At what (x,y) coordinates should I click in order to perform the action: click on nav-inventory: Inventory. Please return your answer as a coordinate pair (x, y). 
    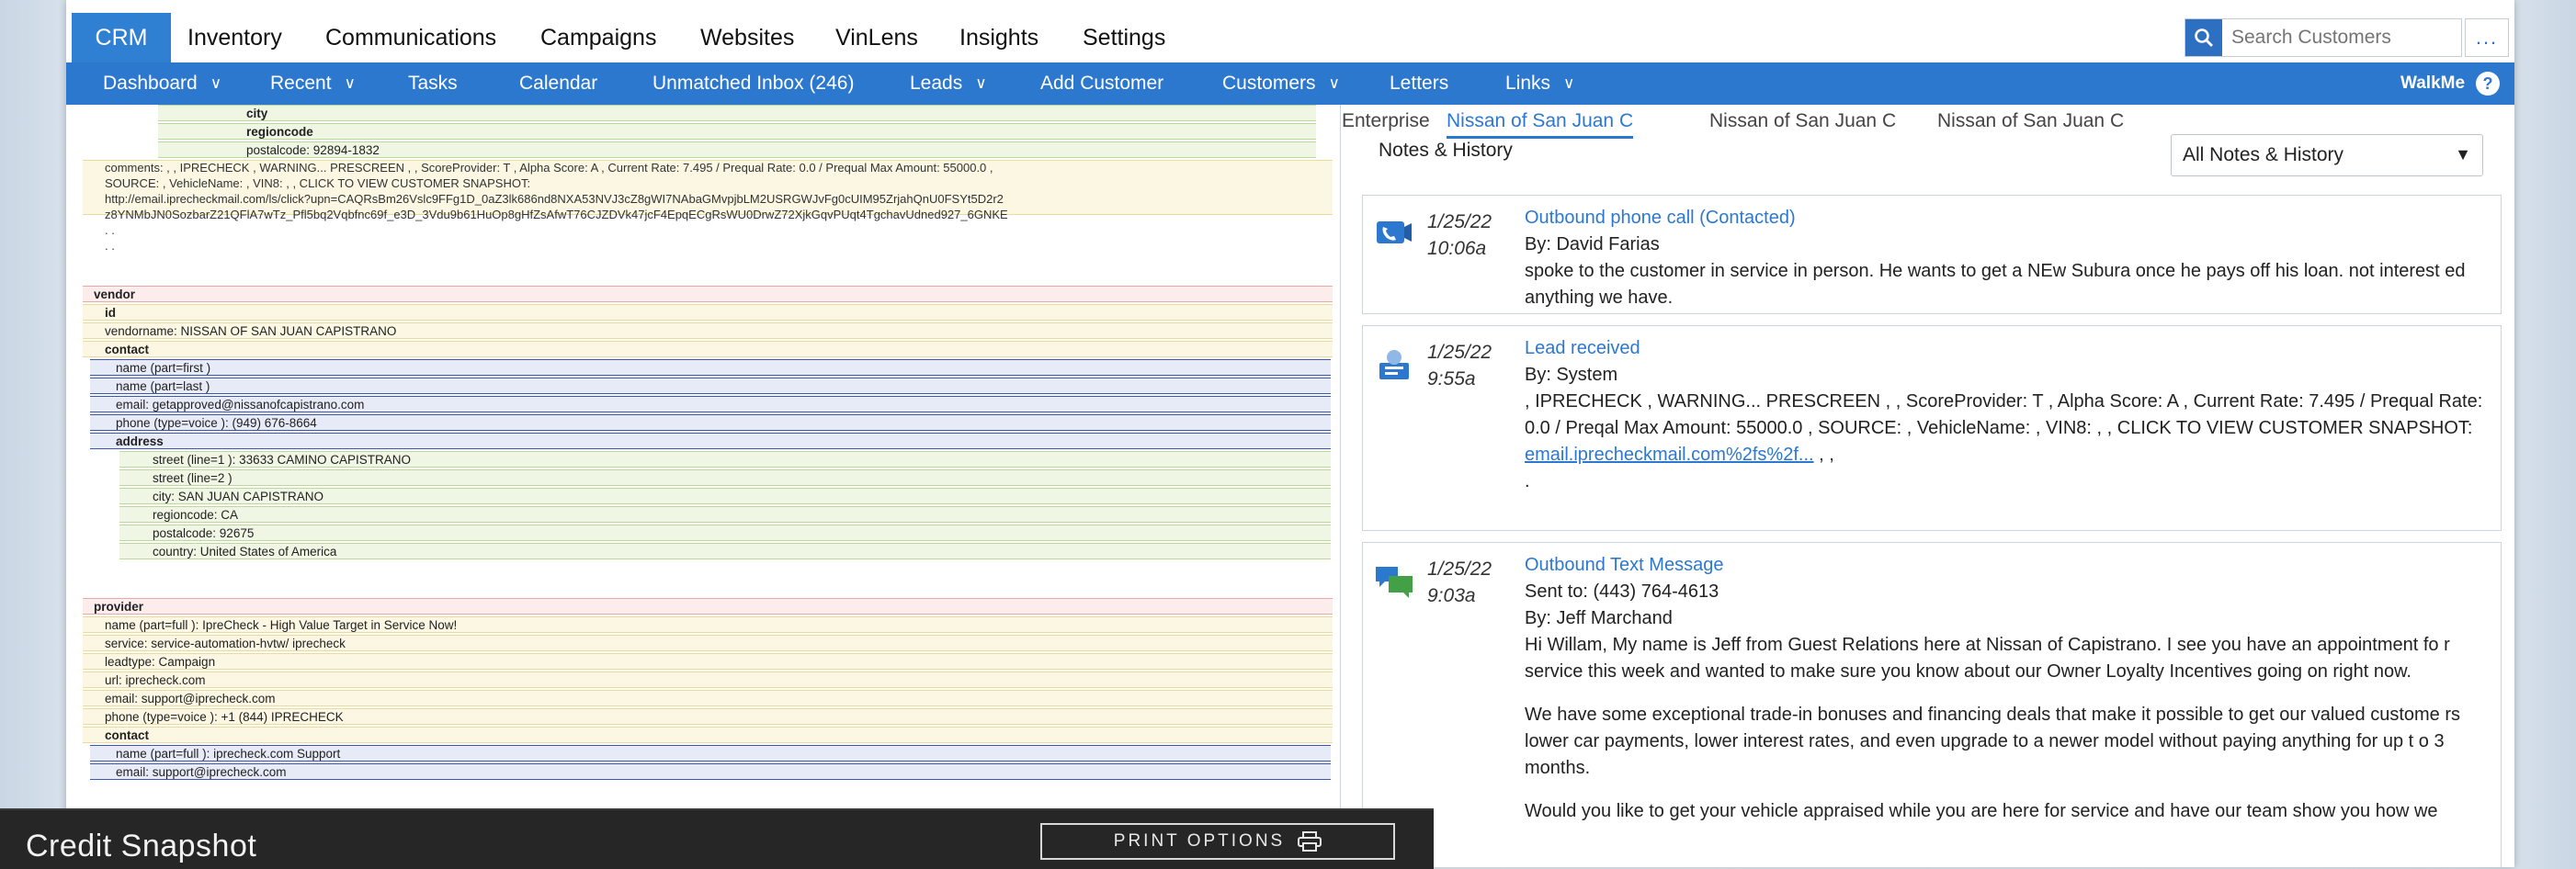
    Looking at the image, I should click on (235, 37).